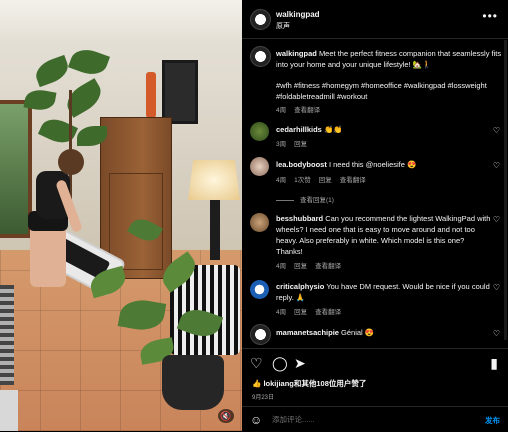  I want to click on more-options-icon: •••, so click(490, 16).